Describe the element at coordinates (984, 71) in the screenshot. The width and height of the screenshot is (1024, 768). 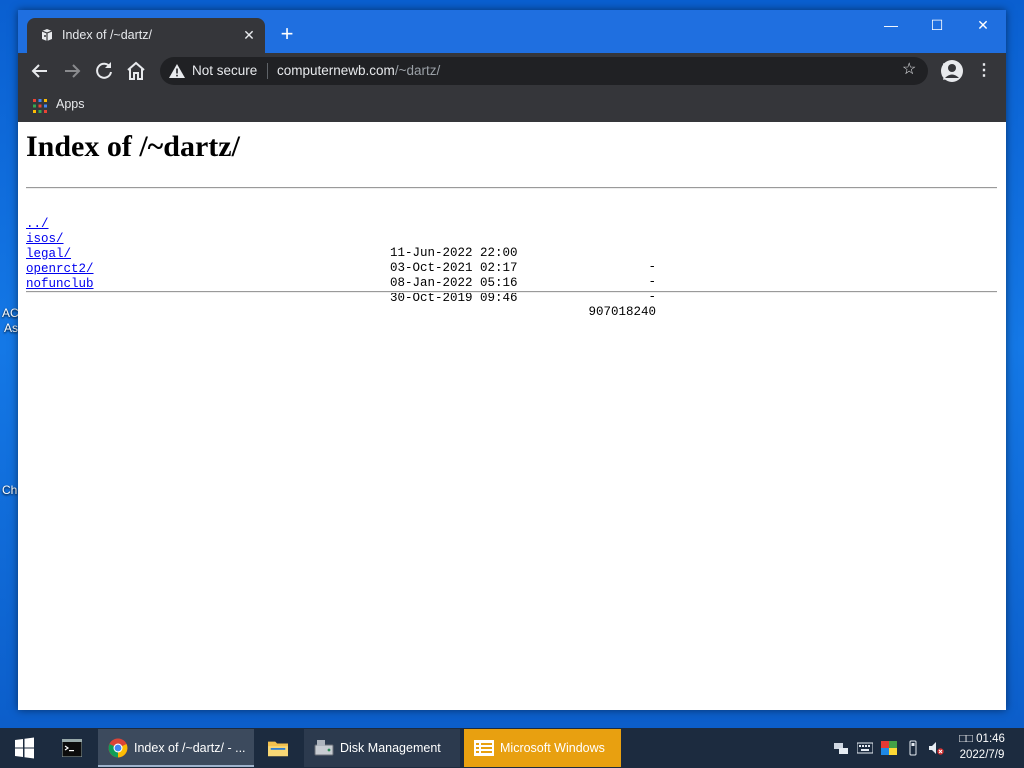
I see `more-menu-icon: ⋮` at that location.